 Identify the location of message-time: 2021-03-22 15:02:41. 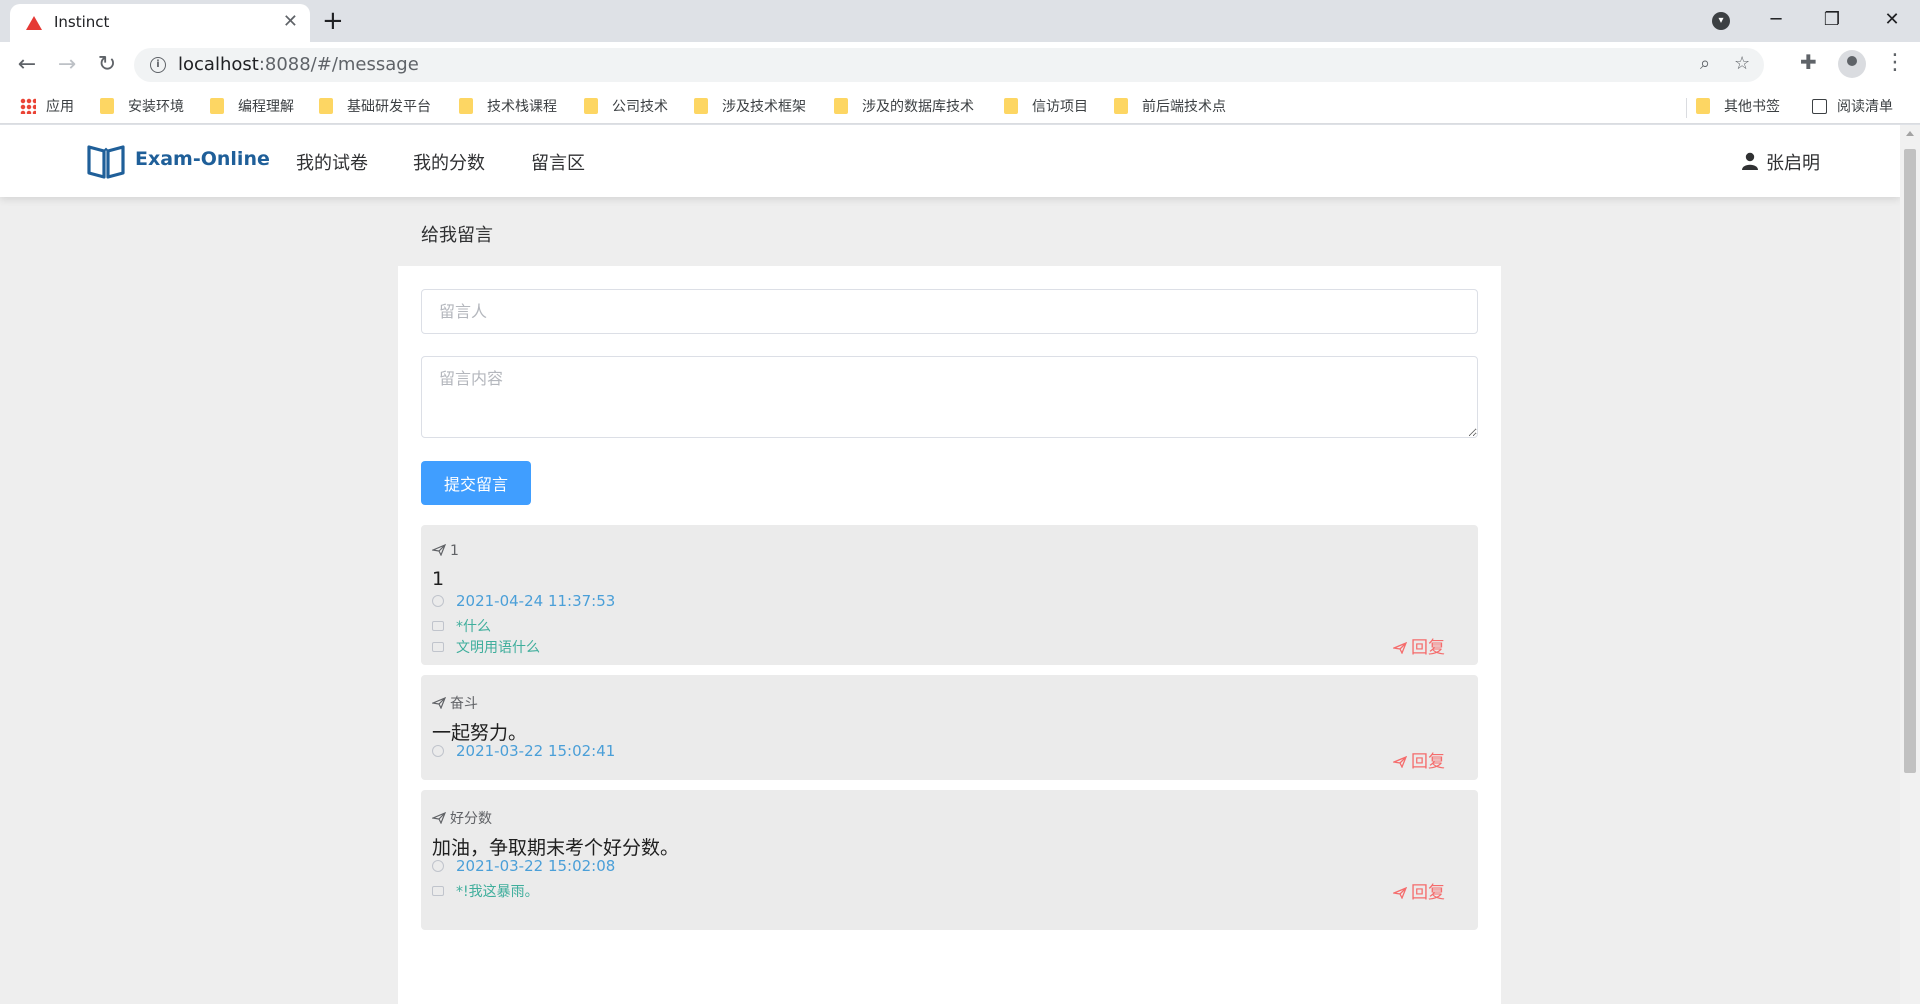
(523, 751).